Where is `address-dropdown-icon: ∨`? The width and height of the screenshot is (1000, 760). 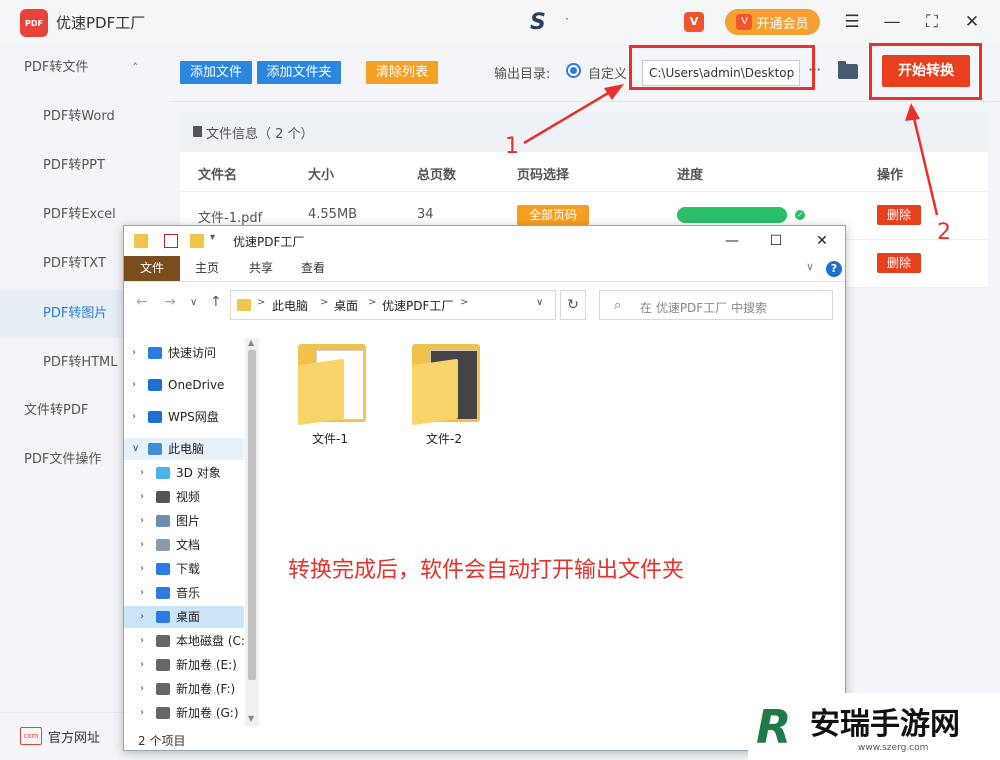
address-dropdown-icon: ∨ is located at coordinates (539, 302).